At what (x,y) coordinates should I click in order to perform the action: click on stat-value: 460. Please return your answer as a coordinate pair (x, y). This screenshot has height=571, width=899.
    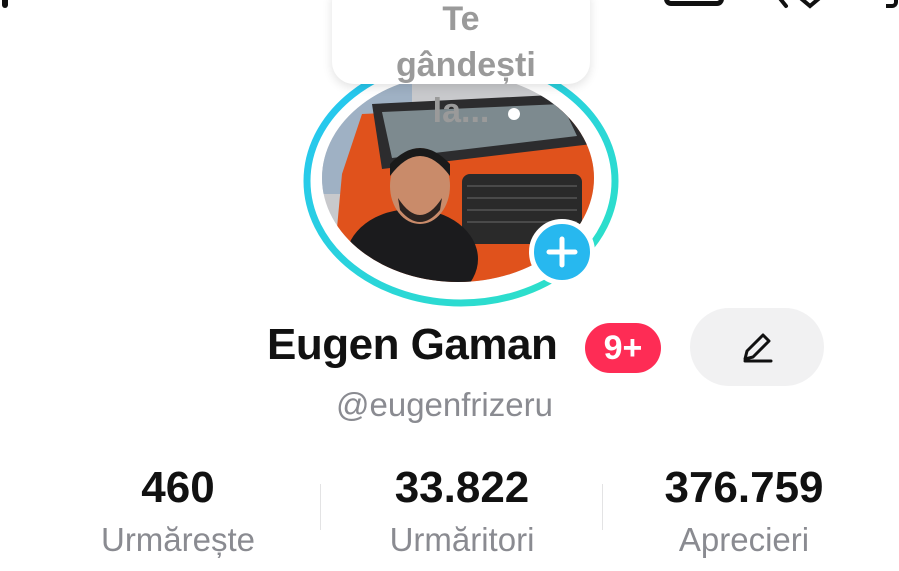
    Looking at the image, I should click on (178, 487).